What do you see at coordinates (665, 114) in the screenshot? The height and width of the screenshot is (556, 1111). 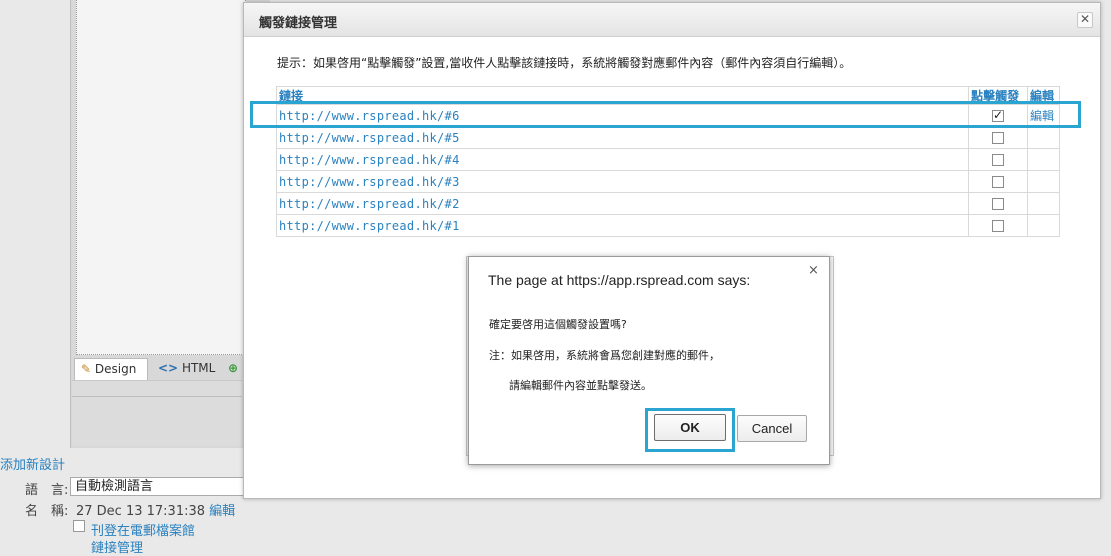 I see `row-highlight-box` at bounding box center [665, 114].